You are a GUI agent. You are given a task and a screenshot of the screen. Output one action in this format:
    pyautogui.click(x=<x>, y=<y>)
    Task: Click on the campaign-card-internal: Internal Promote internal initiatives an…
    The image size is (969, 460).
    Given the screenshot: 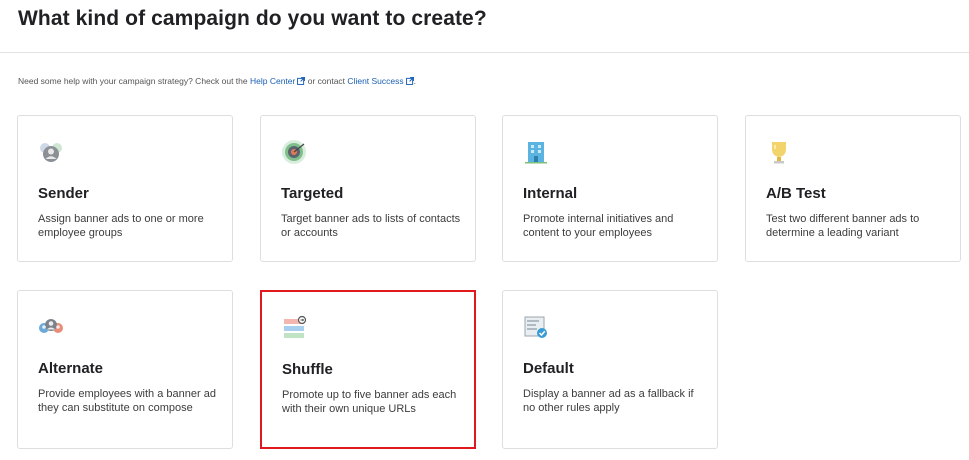 What is the action you would take?
    pyautogui.click(x=610, y=188)
    